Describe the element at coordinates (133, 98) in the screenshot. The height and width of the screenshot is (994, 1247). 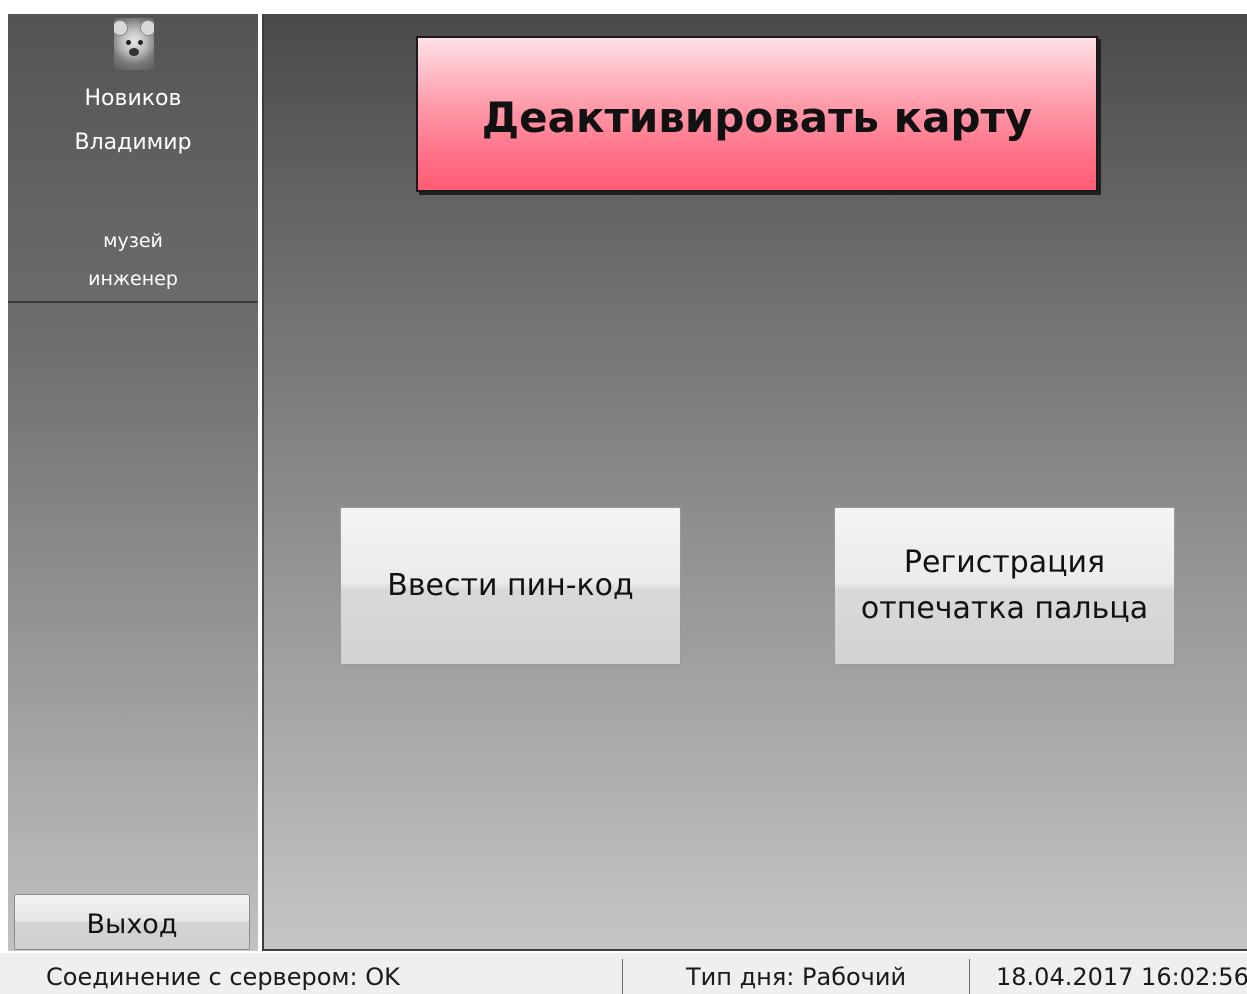
I see `user-last-name: Новиков` at that location.